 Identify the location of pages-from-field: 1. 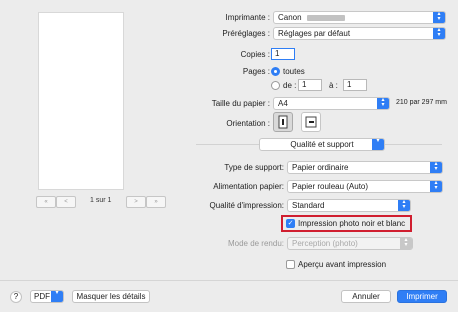
(310, 85).